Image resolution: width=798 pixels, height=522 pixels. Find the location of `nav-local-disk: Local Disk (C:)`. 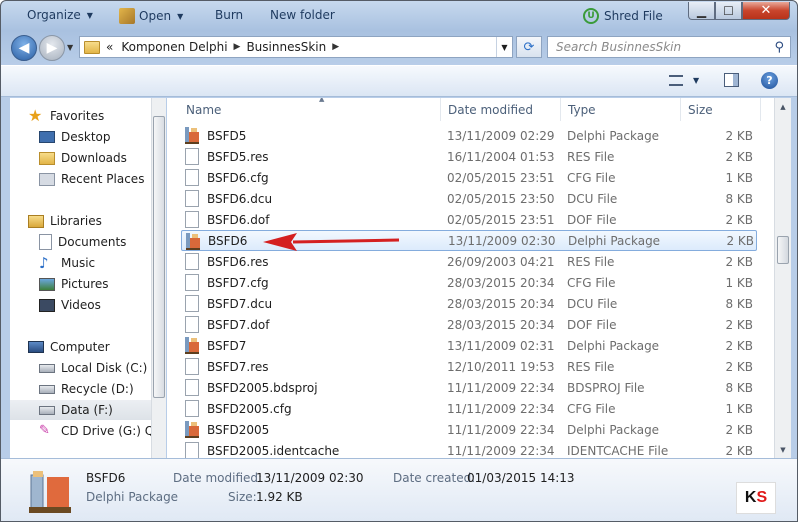

nav-local-disk: Local Disk (C:) is located at coordinates (95, 368).